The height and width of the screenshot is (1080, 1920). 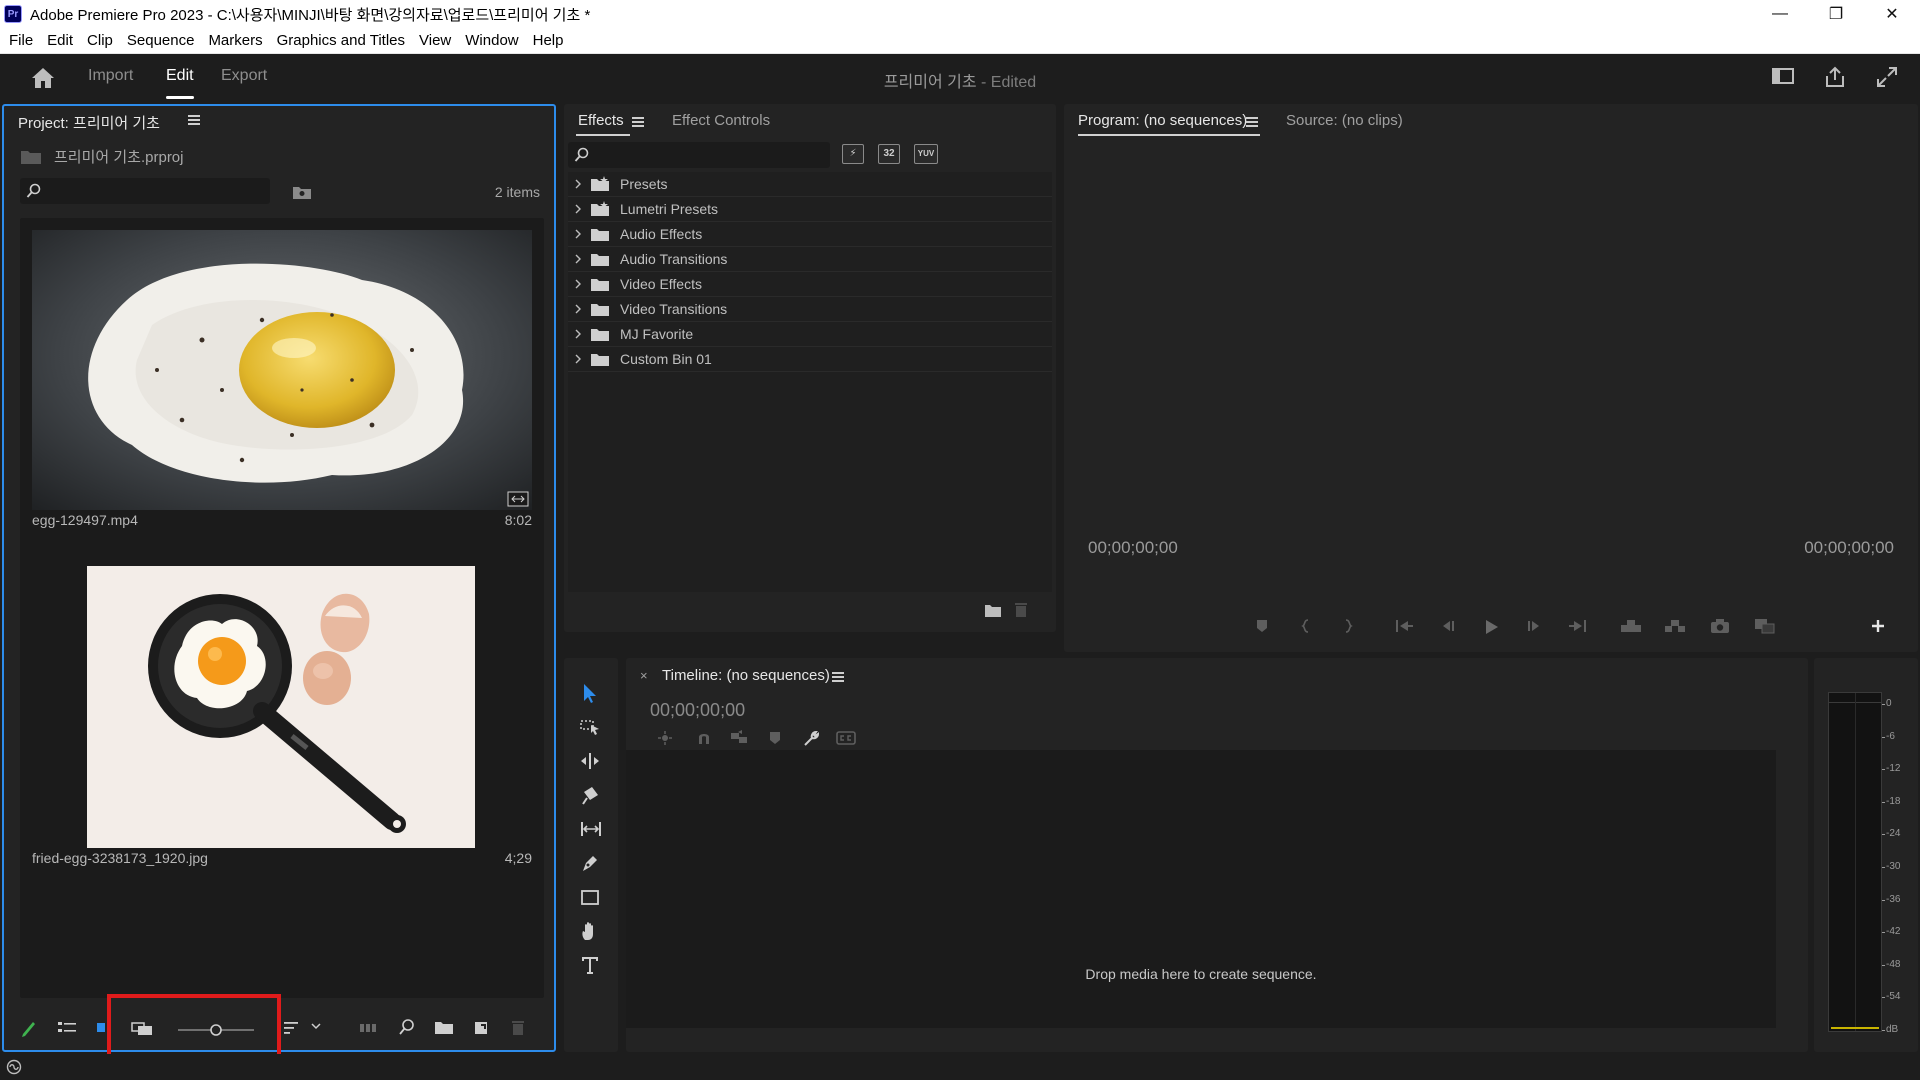 What do you see at coordinates (60, 40) in the screenshot?
I see `menu-edit: Edit` at bounding box center [60, 40].